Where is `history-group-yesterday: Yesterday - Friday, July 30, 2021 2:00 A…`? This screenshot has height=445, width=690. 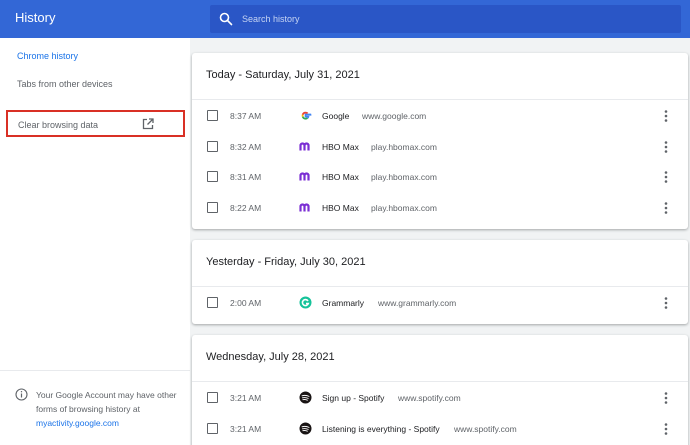 history-group-yesterday: Yesterday - Friday, July 30, 2021 2:00 A… is located at coordinates (440, 282).